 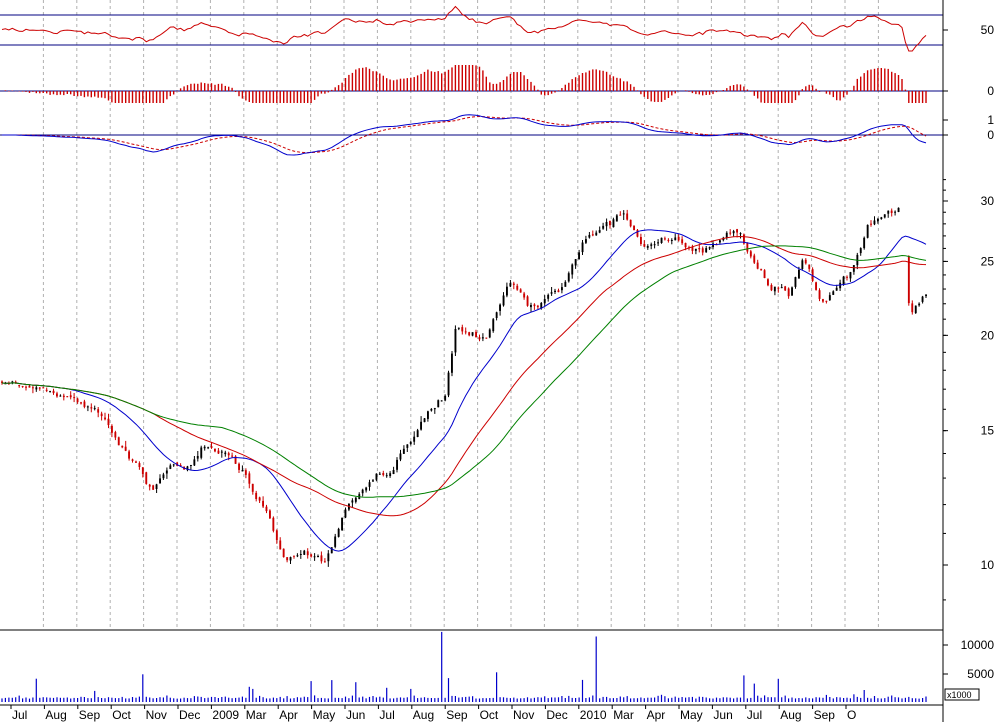 I want to click on month-label: Apr, so click(x=656, y=715).